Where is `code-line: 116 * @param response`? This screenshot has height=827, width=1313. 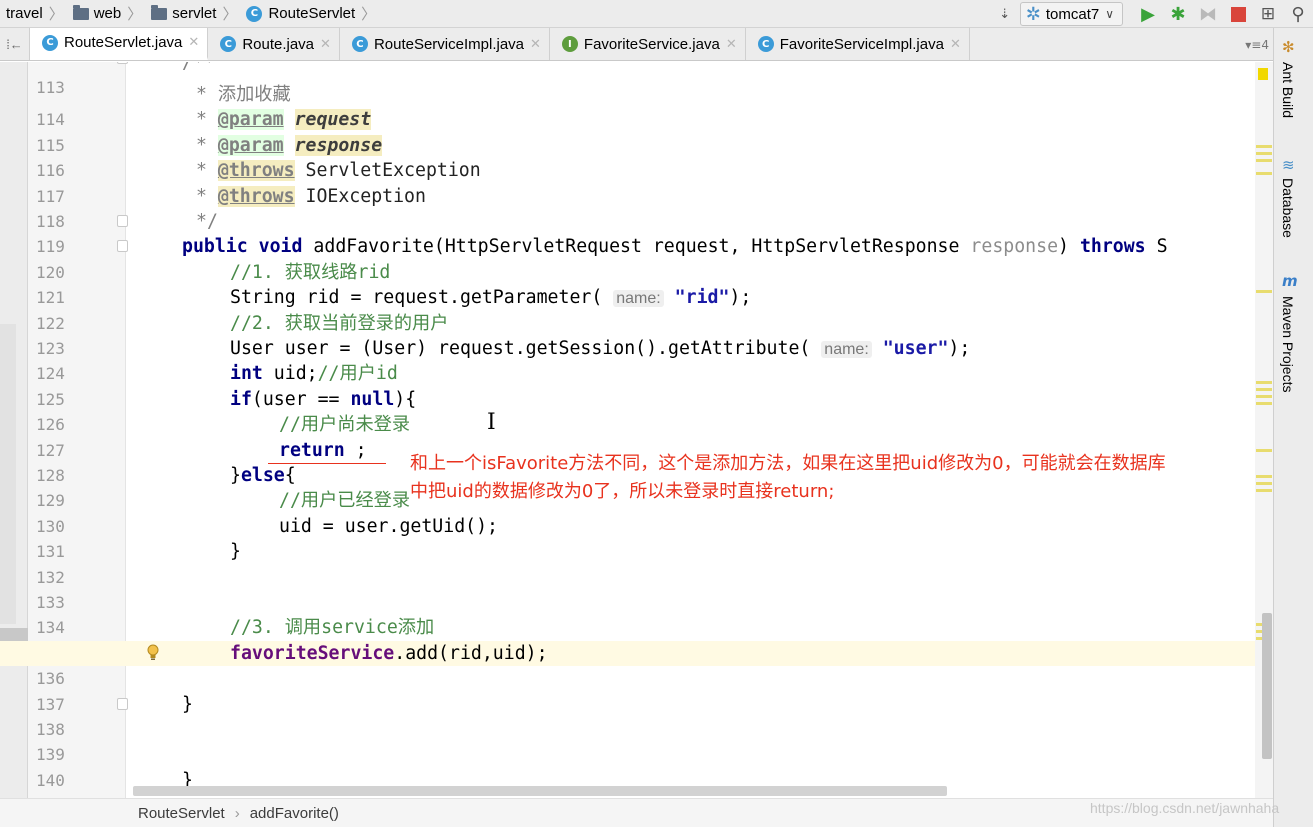 code-line: 116 * @param response is located at coordinates (636, 156).